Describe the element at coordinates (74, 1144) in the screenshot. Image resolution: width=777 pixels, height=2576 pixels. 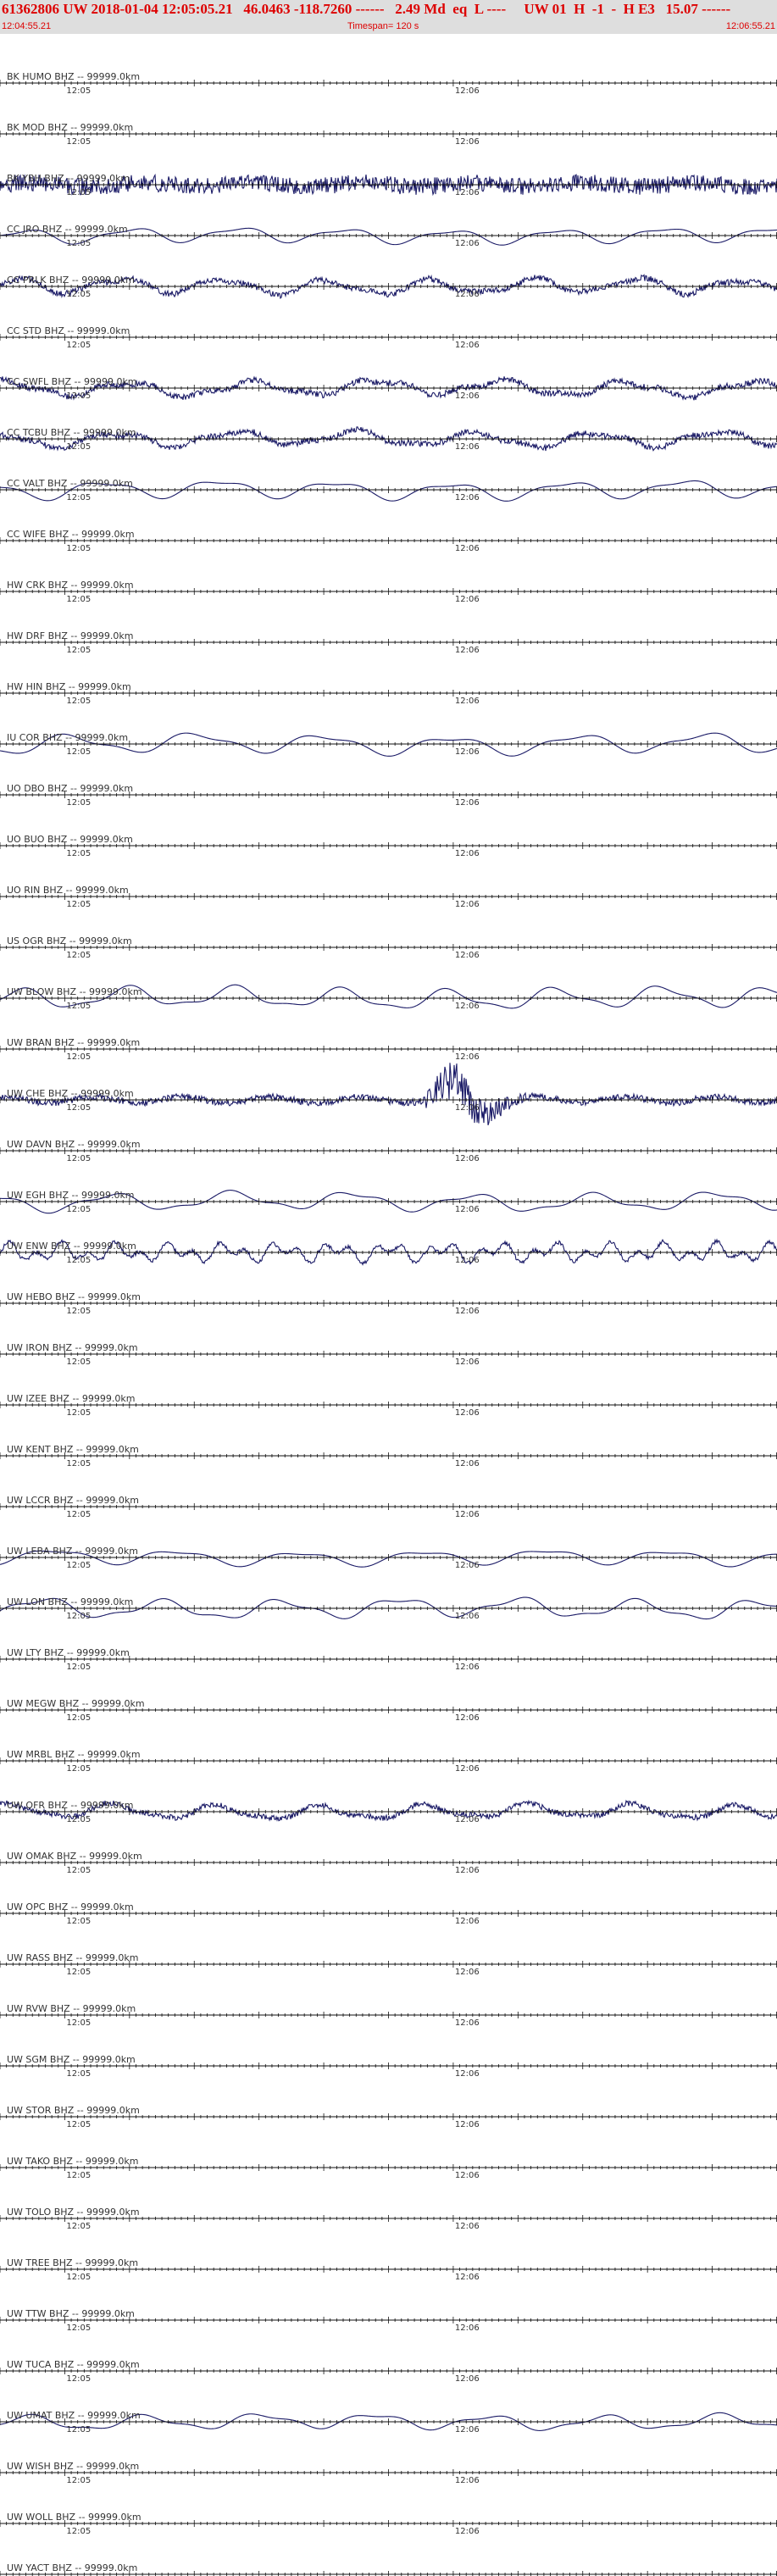
I see `channel-label: UW DAVN BHZ -- 99999.0km` at that location.